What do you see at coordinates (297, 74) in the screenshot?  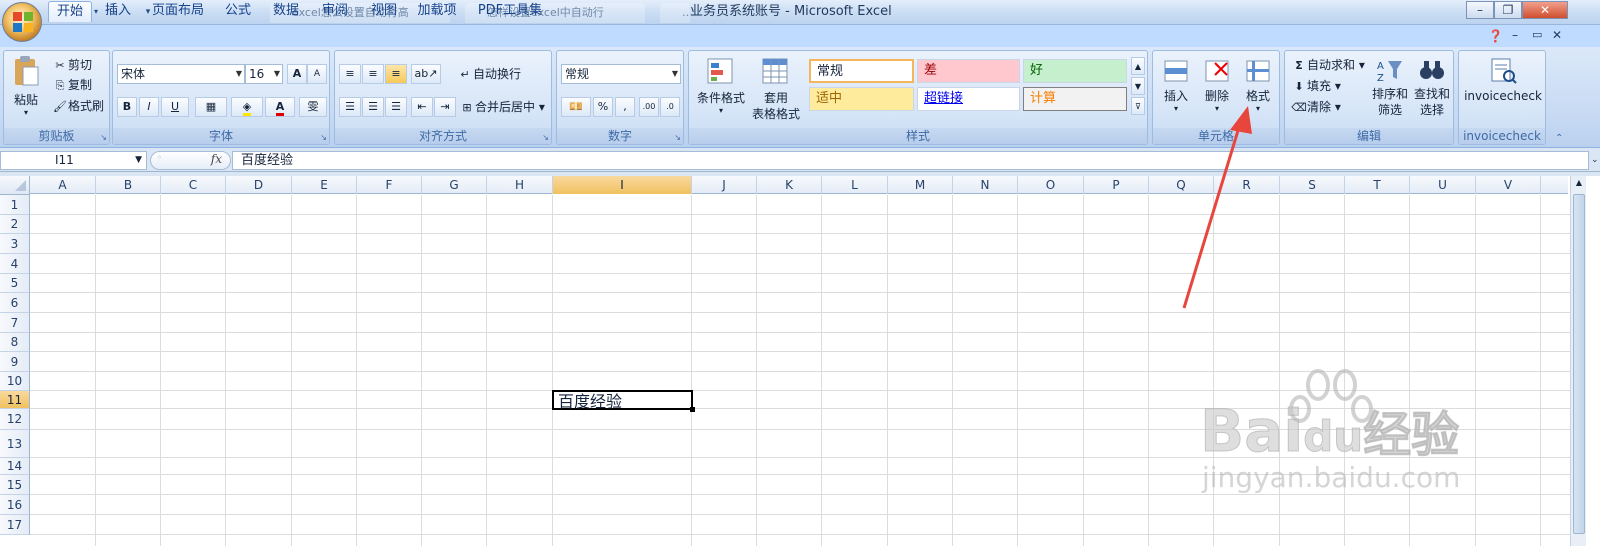 I see `grow-font-button: A` at bounding box center [297, 74].